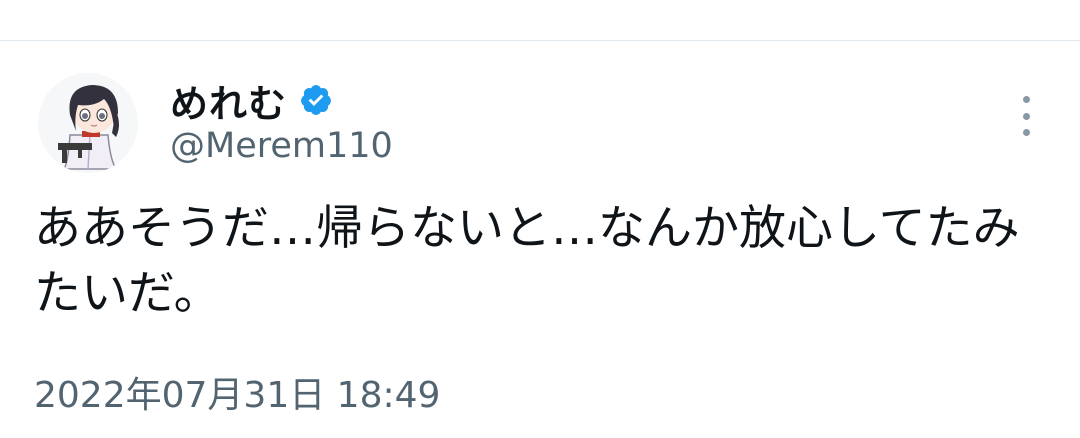 The image size is (1080, 438). Describe the element at coordinates (237, 392) in the screenshot. I see `tweet-timestamp: 2022年07月31日 18:49` at that location.